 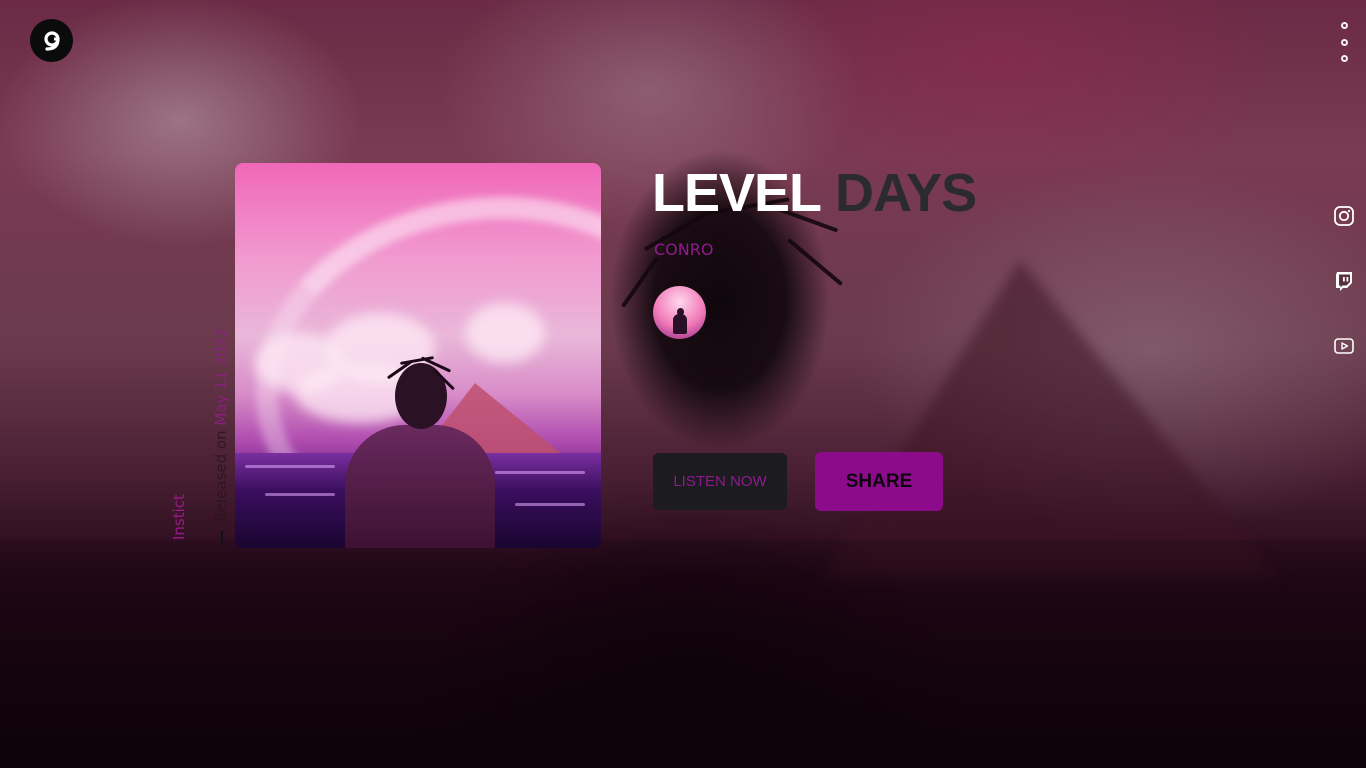 What do you see at coordinates (737, 193) in the screenshot?
I see `title-word-primary: LEVEL` at bounding box center [737, 193].